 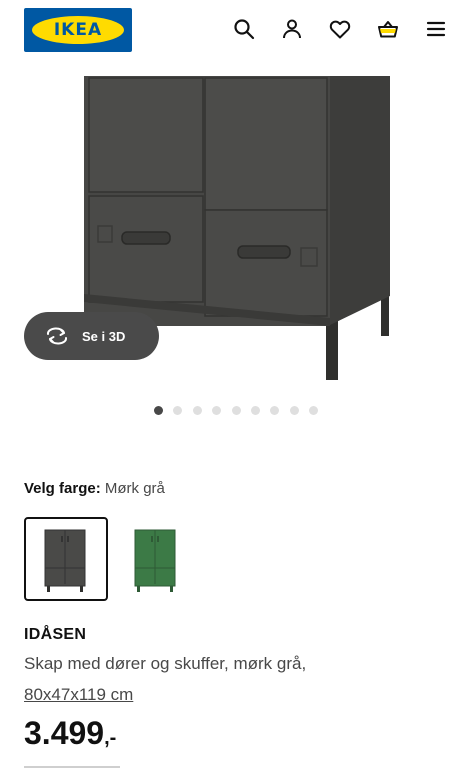 What do you see at coordinates (388, 29) in the screenshot?
I see `basket-icon` at bounding box center [388, 29].